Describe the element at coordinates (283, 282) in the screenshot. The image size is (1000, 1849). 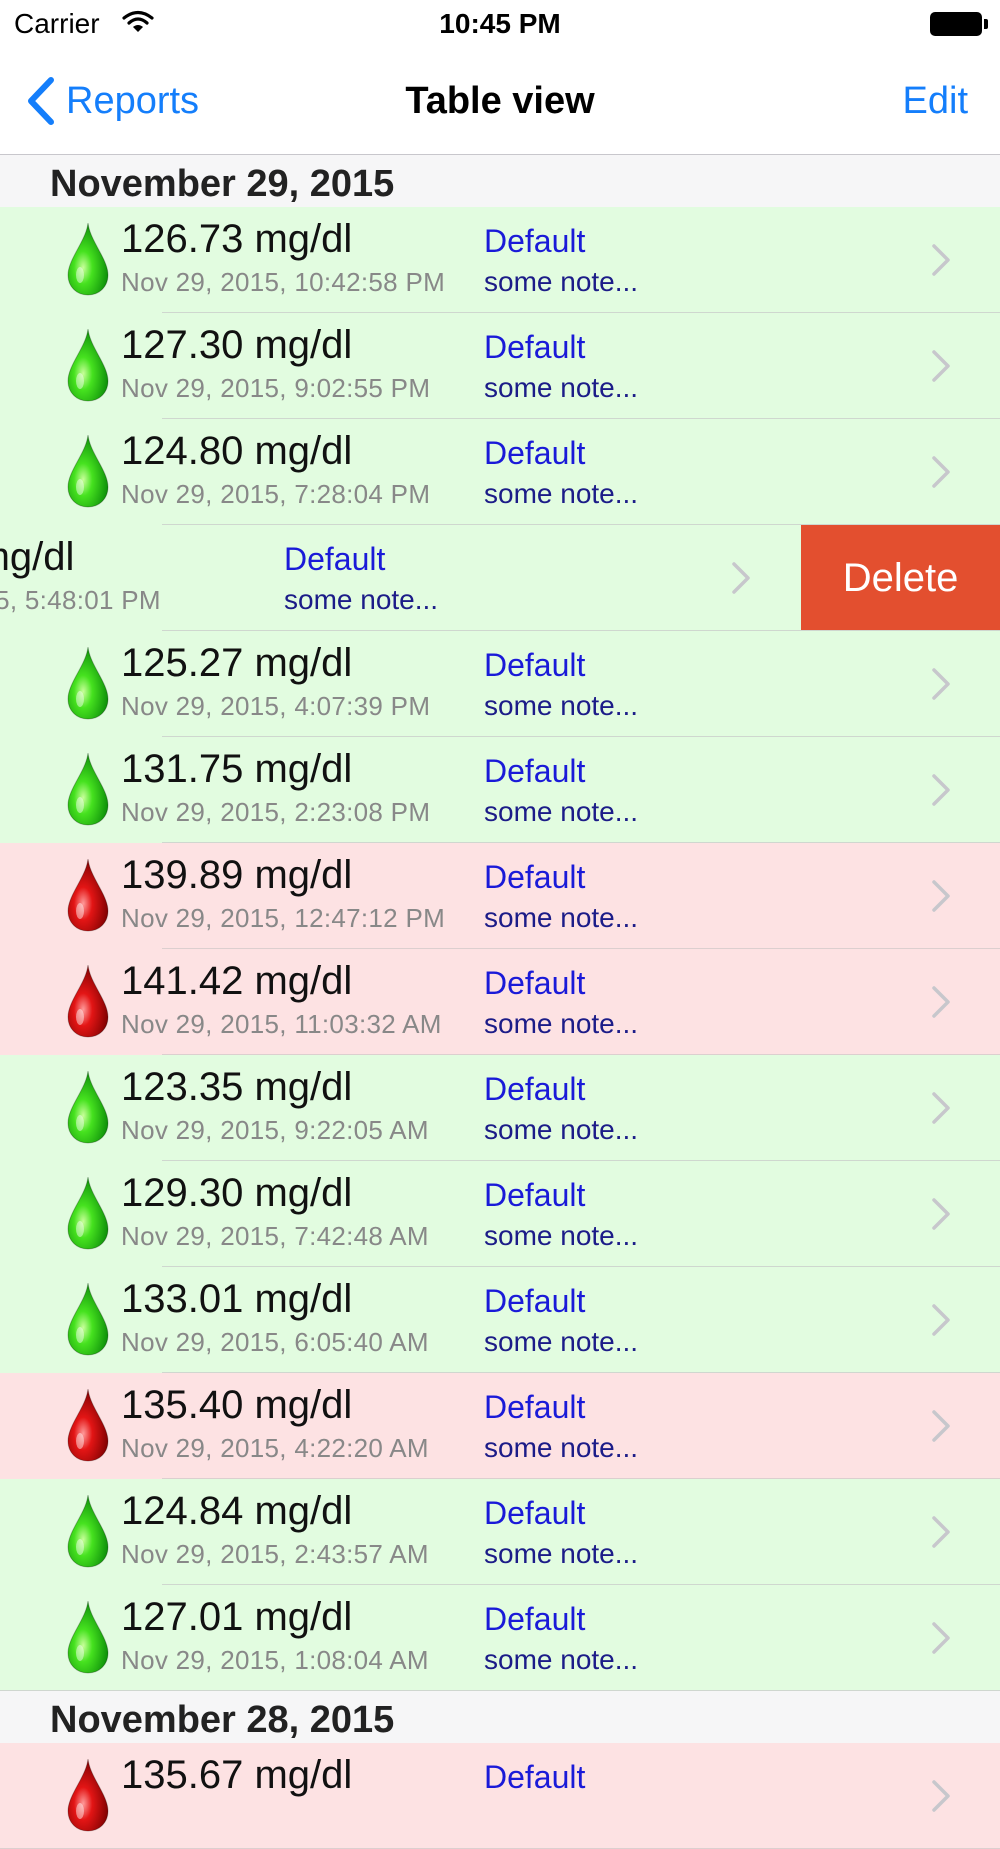
I see `reading-timestamp: Nov 29, 2015, 10:42:58 PM` at that location.